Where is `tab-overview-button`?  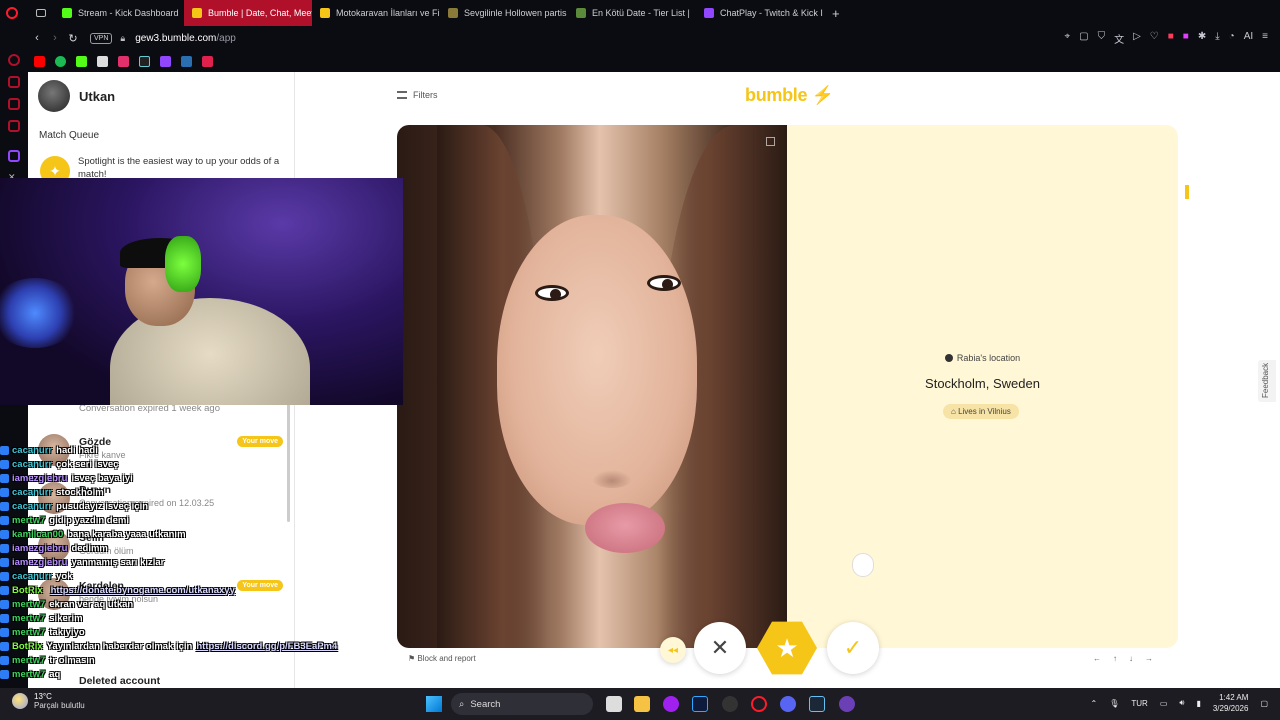 tab-overview-button is located at coordinates (41, 13).